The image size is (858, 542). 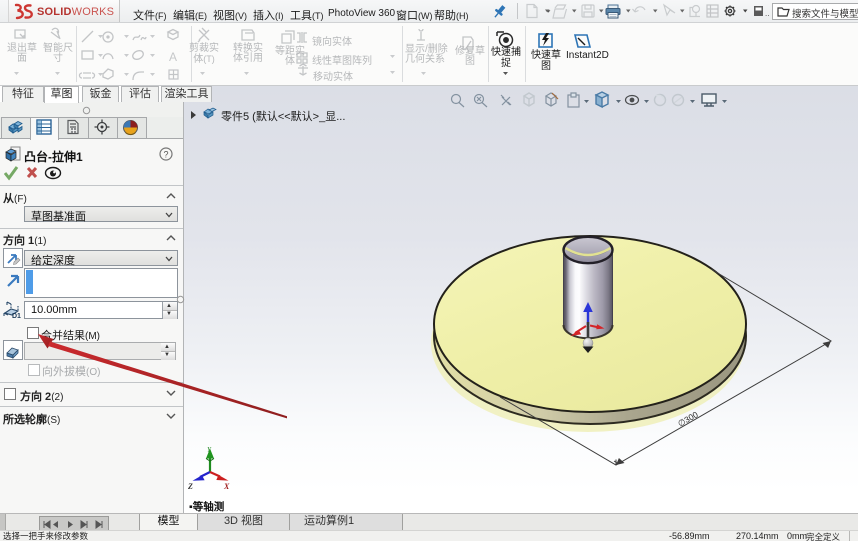 I want to click on svg-text: X, so click(x=226, y=486).